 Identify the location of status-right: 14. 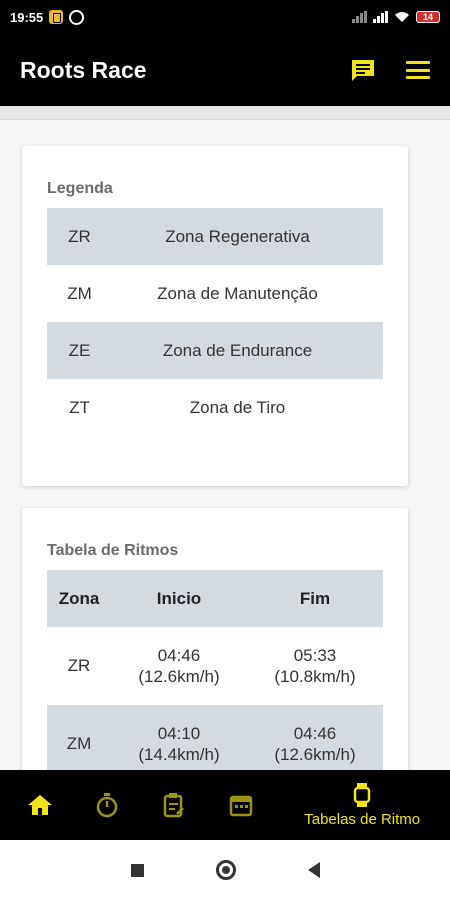
(396, 17).